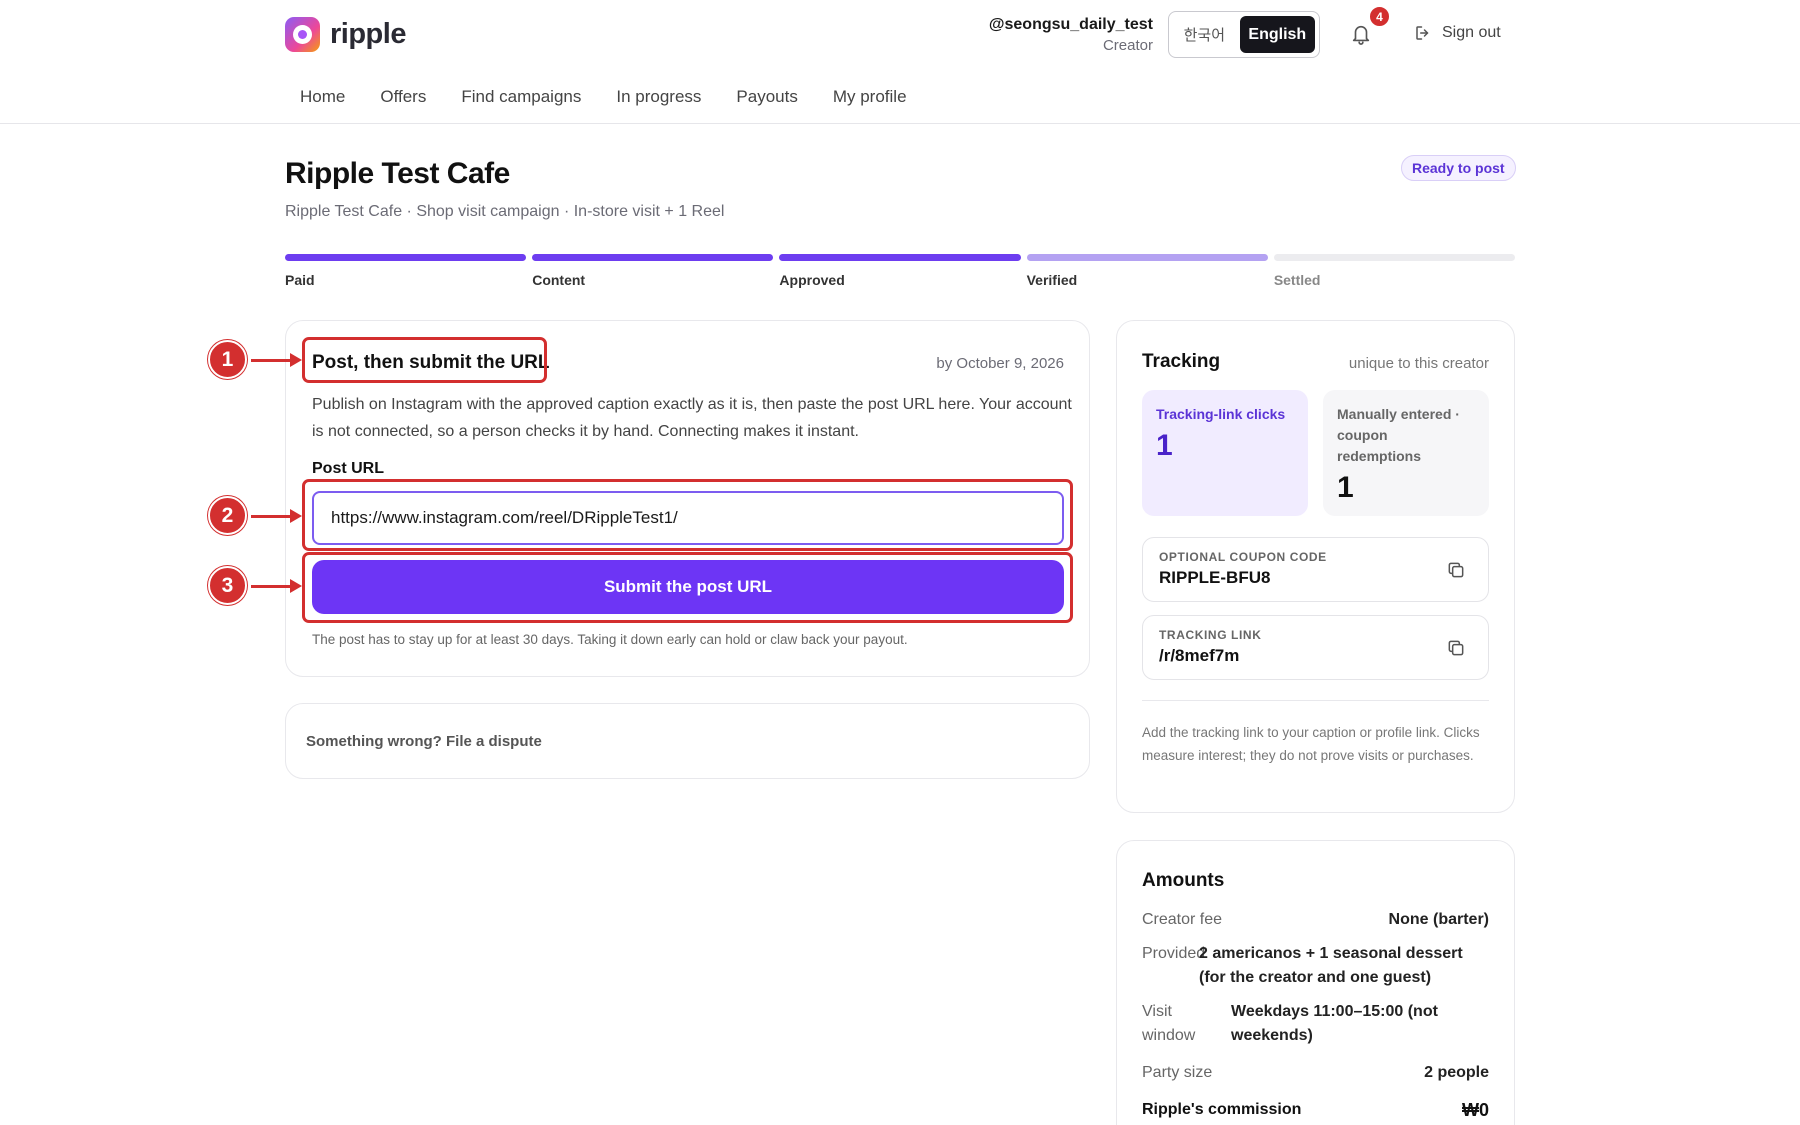 This screenshot has width=1800, height=1125. What do you see at coordinates (1182, 919) in the screenshot?
I see `row-key: Creator fee` at bounding box center [1182, 919].